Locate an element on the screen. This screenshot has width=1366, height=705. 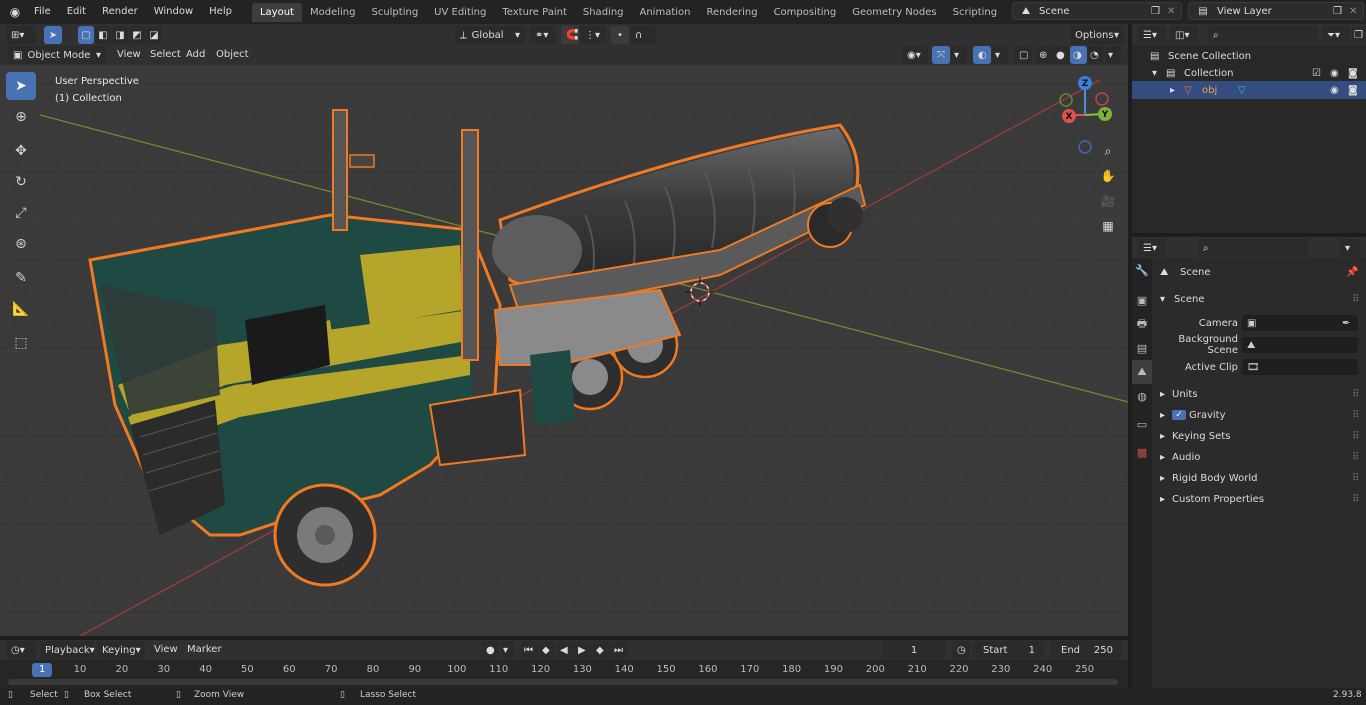
current-frame-input: 1 is located at coordinates (914, 650).